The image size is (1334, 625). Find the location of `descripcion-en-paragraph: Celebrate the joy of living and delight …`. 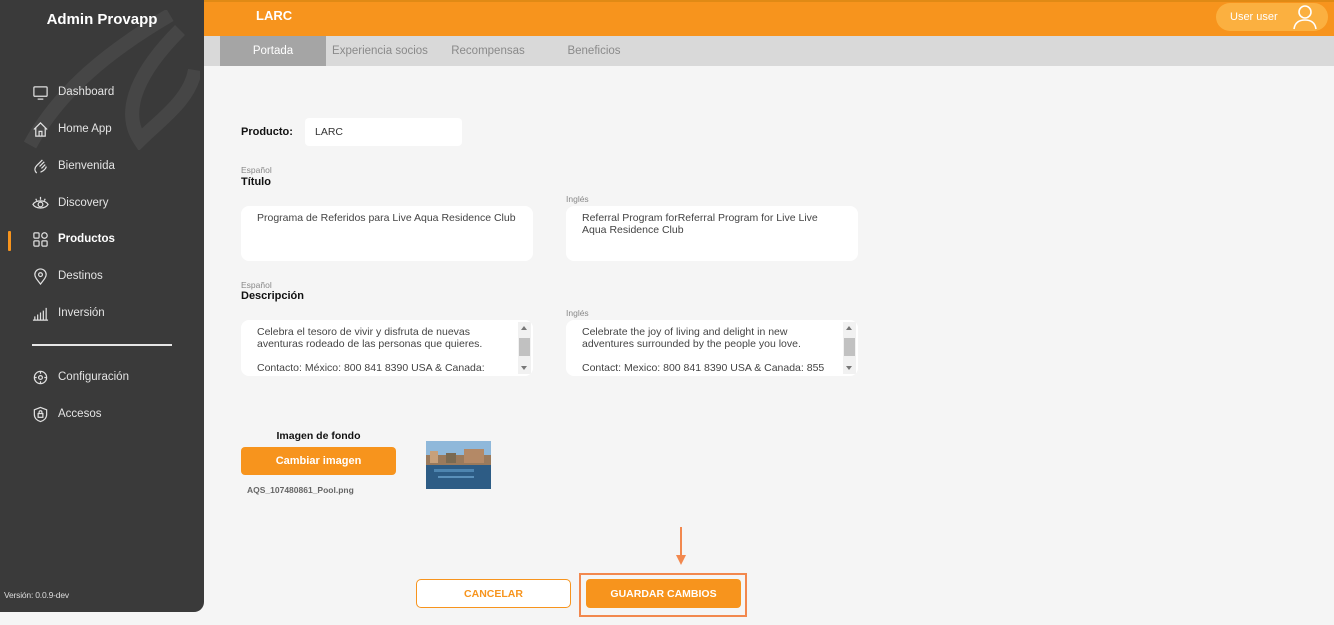

descripcion-en-paragraph: Celebrate the joy of living and delight … is located at coordinates (691, 338).